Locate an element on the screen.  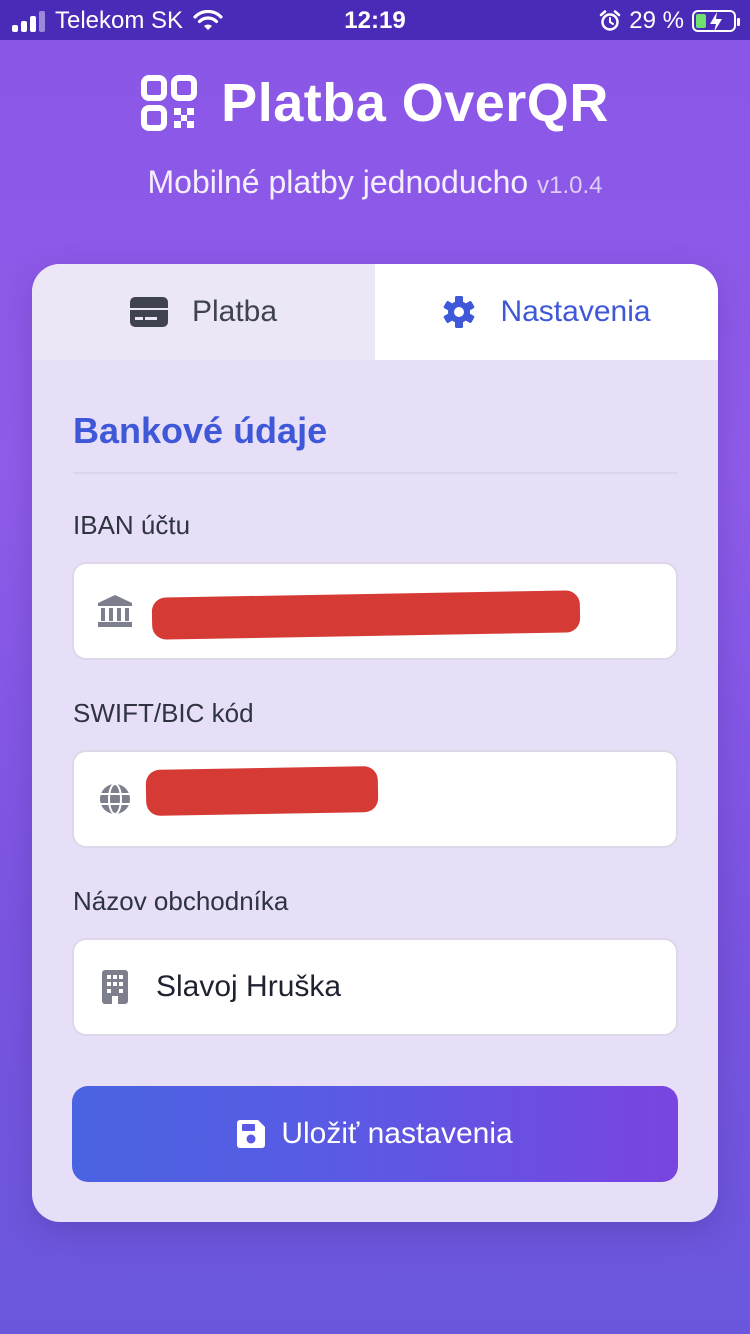
iban-field is located at coordinates (375, 611).